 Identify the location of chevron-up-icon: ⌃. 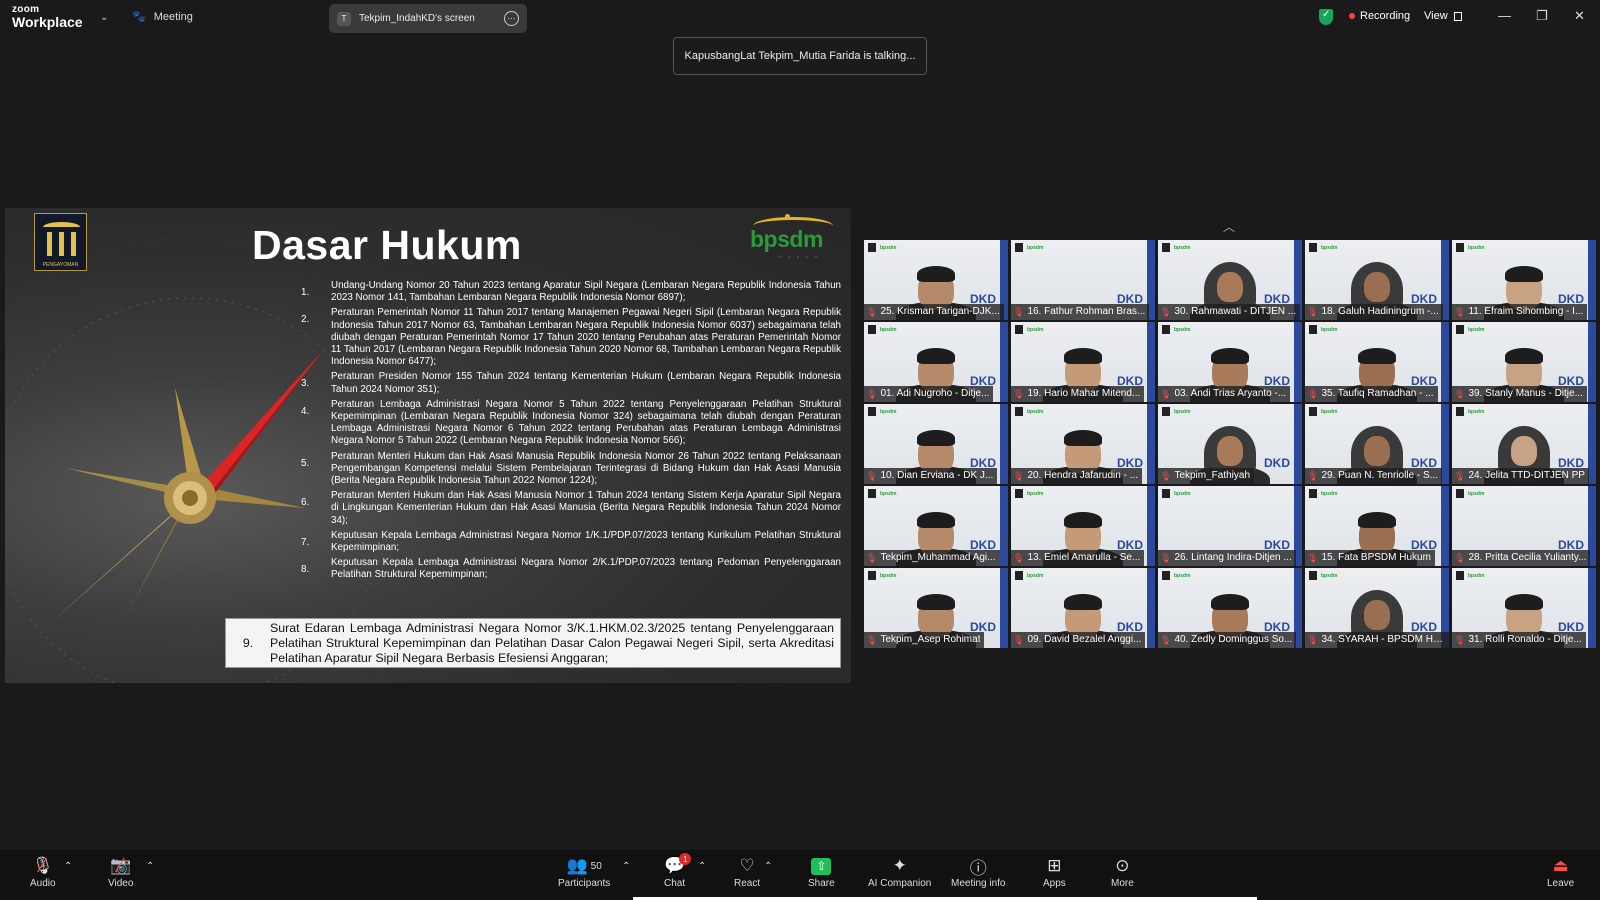
(150, 866).